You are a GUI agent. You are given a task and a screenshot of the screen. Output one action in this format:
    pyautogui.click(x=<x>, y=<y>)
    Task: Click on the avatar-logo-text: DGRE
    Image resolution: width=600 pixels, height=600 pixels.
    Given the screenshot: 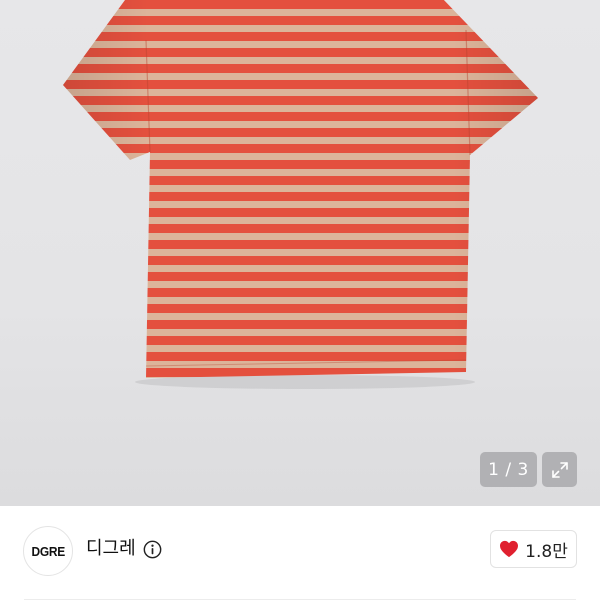 What is the action you would take?
    pyautogui.click(x=48, y=551)
    